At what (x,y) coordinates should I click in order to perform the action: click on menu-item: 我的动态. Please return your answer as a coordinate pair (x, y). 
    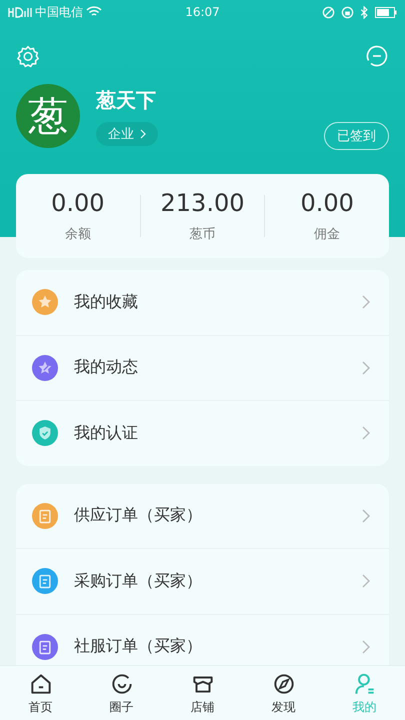
    Looking at the image, I should click on (209, 367).